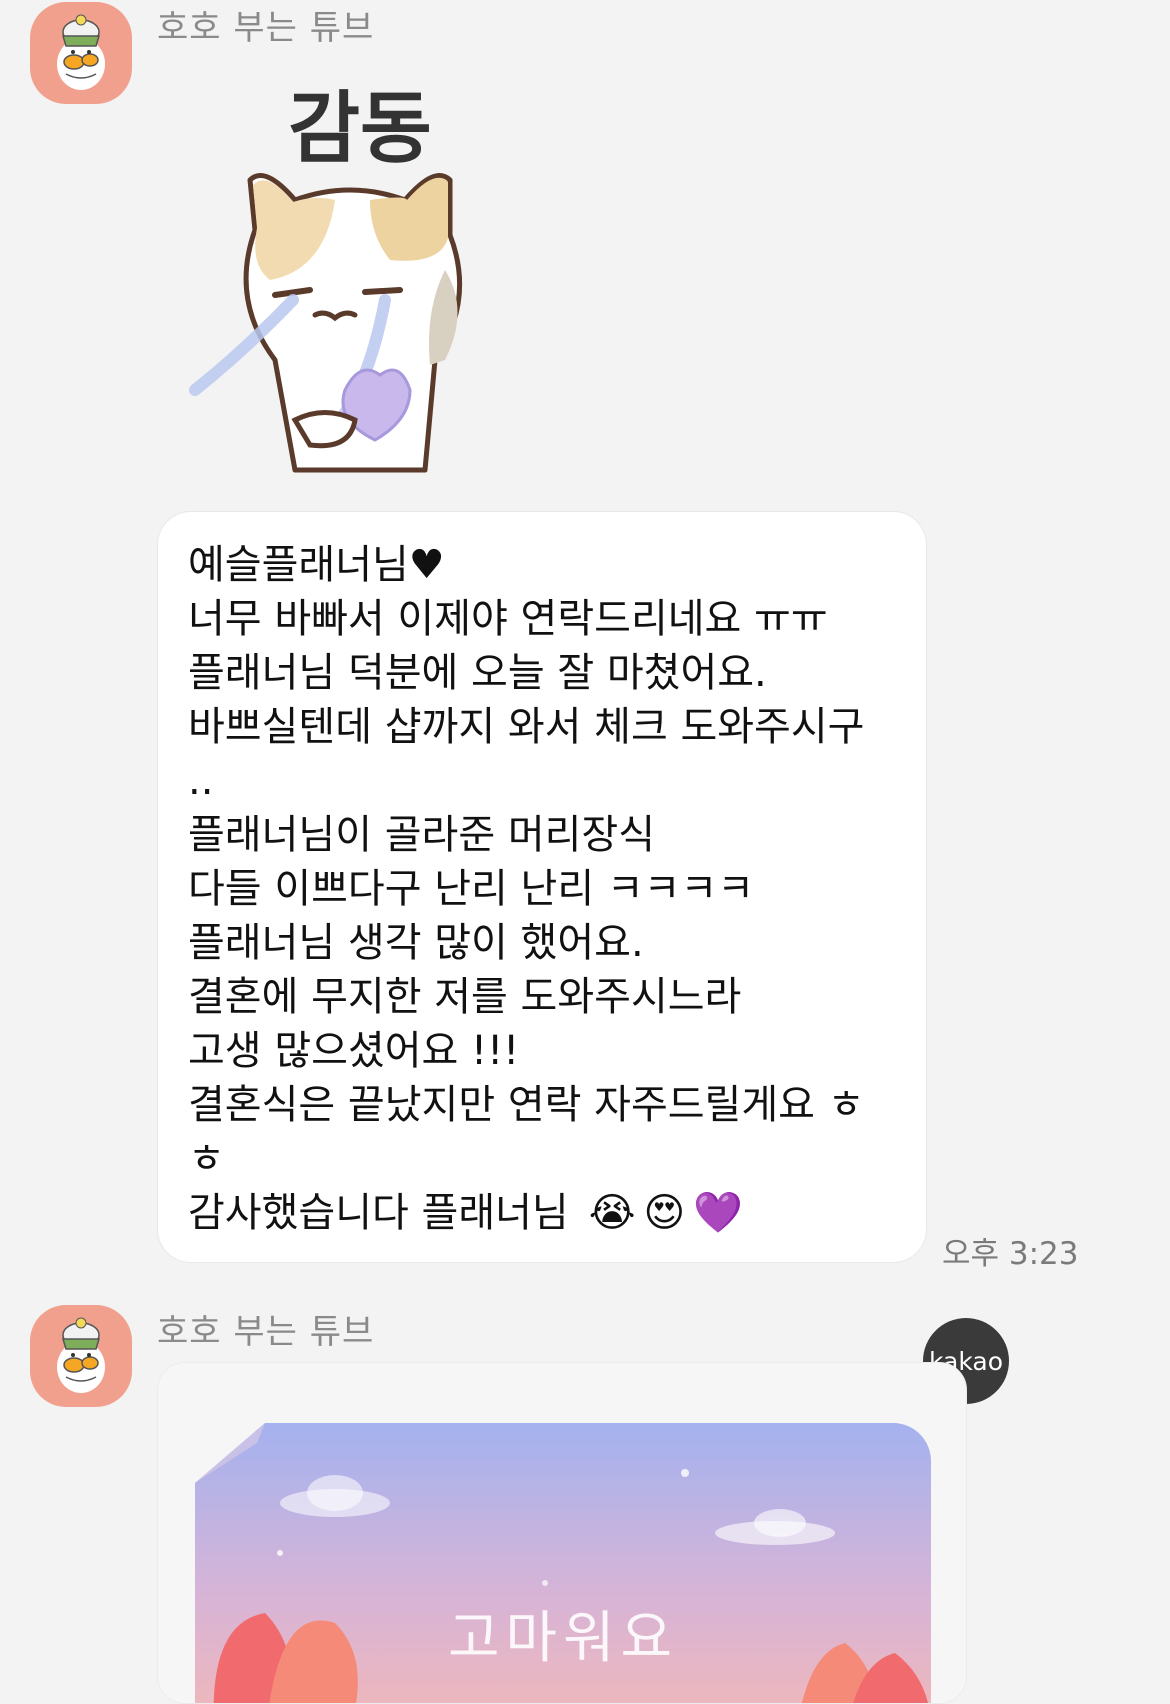 This screenshot has height=1704, width=1170. What do you see at coordinates (471, 889) in the screenshot?
I see `message-line: 다들 이쁘다구 난리 난리 ㅋㅋㅋㅋ` at bounding box center [471, 889].